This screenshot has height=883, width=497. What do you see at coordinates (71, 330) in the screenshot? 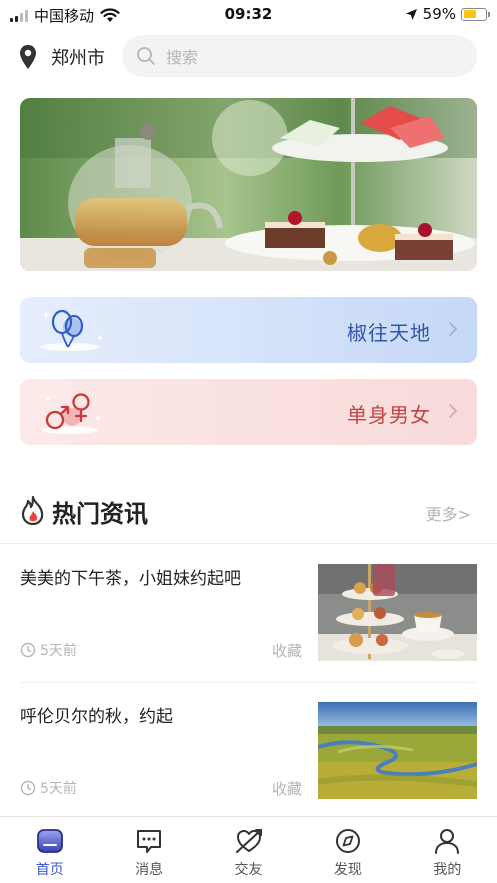
I see `balloons-icon` at bounding box center [71, 330].